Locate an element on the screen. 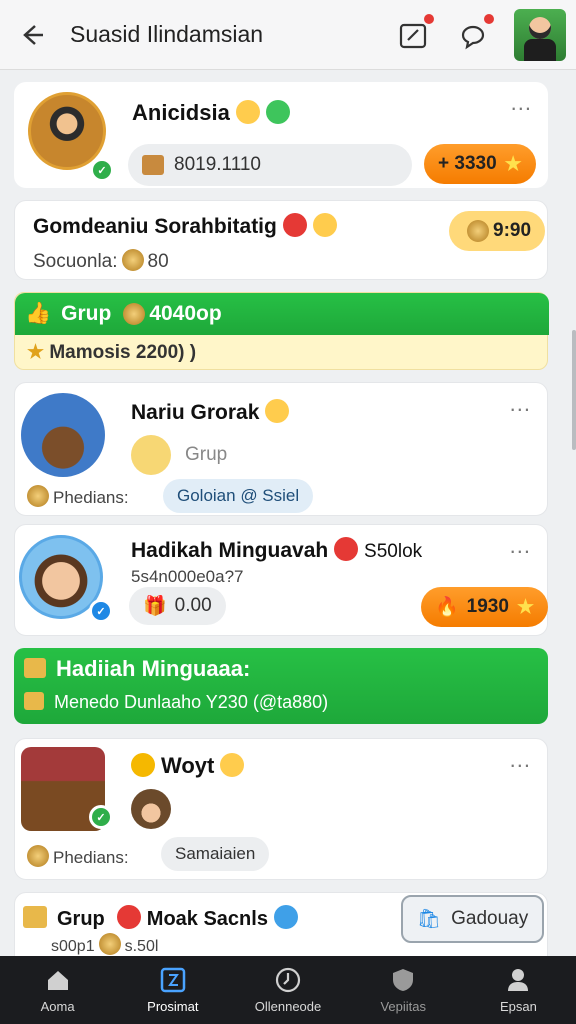 The image size is (576, 1024). shield-icon is located at coordinates (403, 980).